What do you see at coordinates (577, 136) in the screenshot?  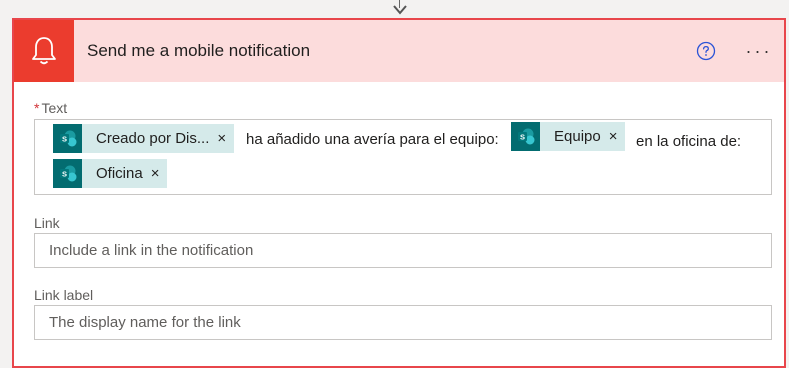 I see `token-label: Equipo` at bounding box center [577, 136].